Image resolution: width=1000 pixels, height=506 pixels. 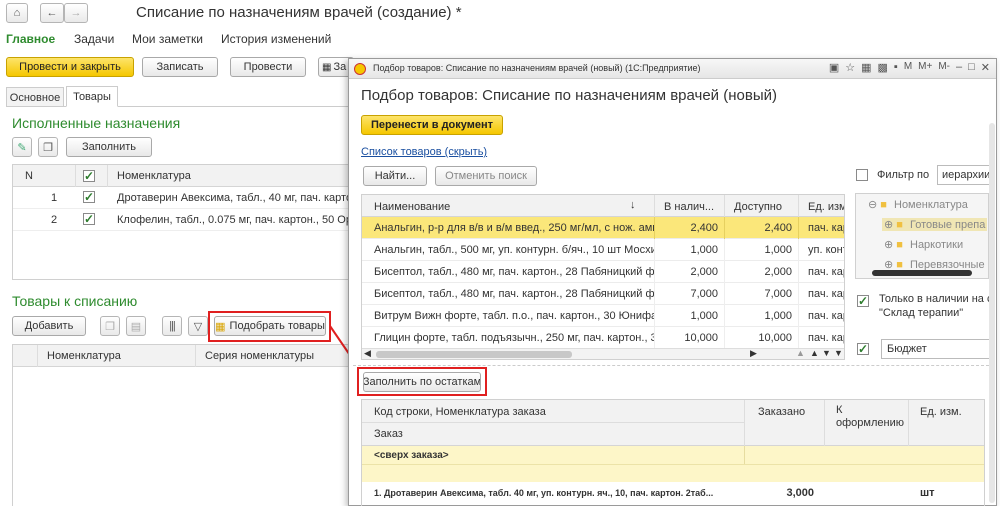 What do you see at coordinates (826, 353) in the screenshot?
I see `nav-down-icon: ▼` at bounding box center [826, 353].